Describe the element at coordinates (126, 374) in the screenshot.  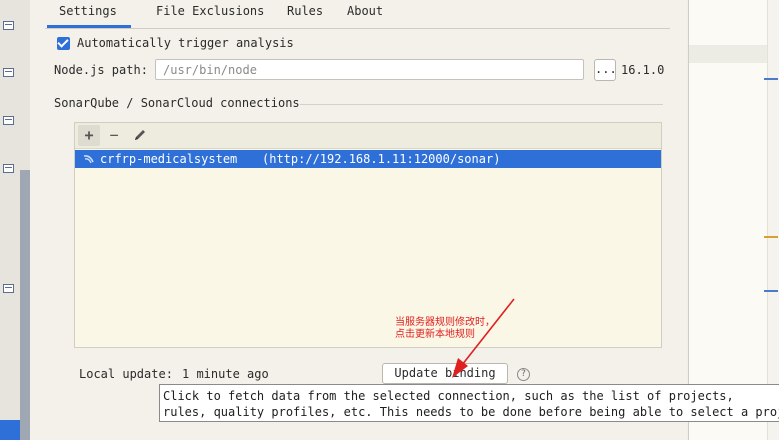
I see `local-update-label: Local update:` at that location.